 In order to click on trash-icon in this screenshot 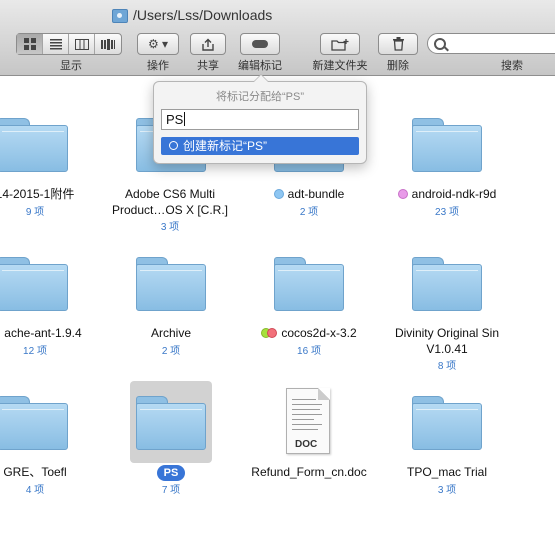, I will do `click(398, 44)`.